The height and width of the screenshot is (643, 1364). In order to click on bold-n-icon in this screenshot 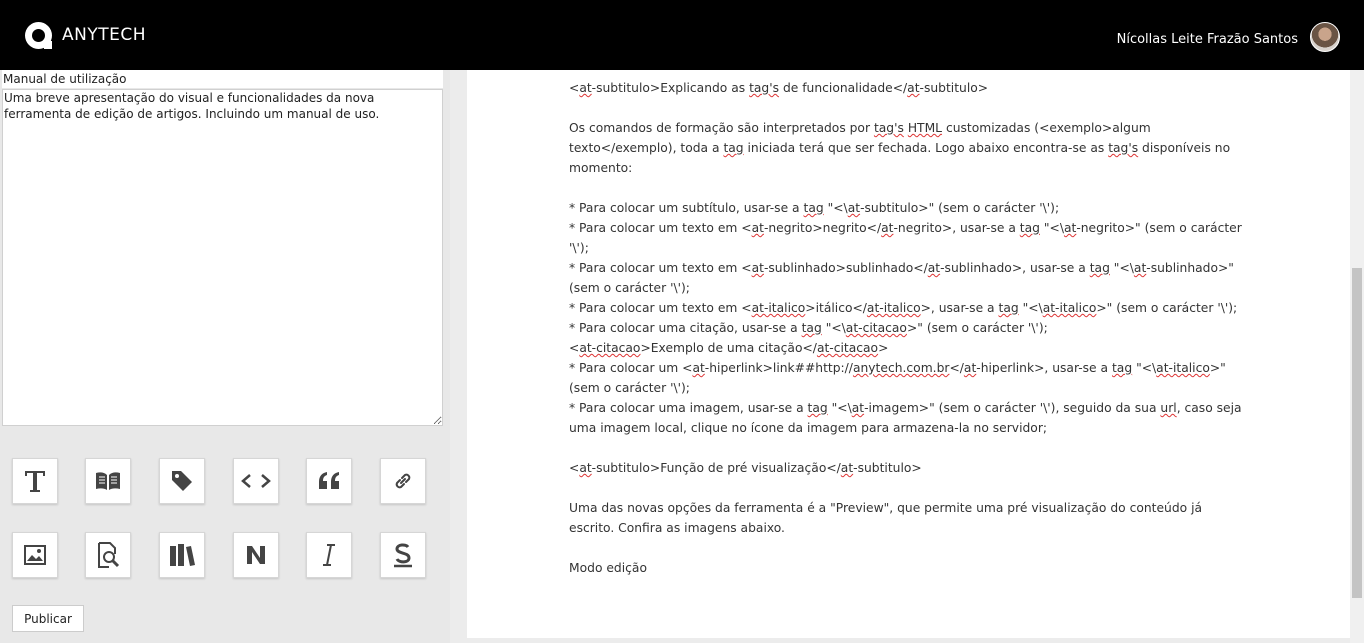, I will do `click(256, 555)`.